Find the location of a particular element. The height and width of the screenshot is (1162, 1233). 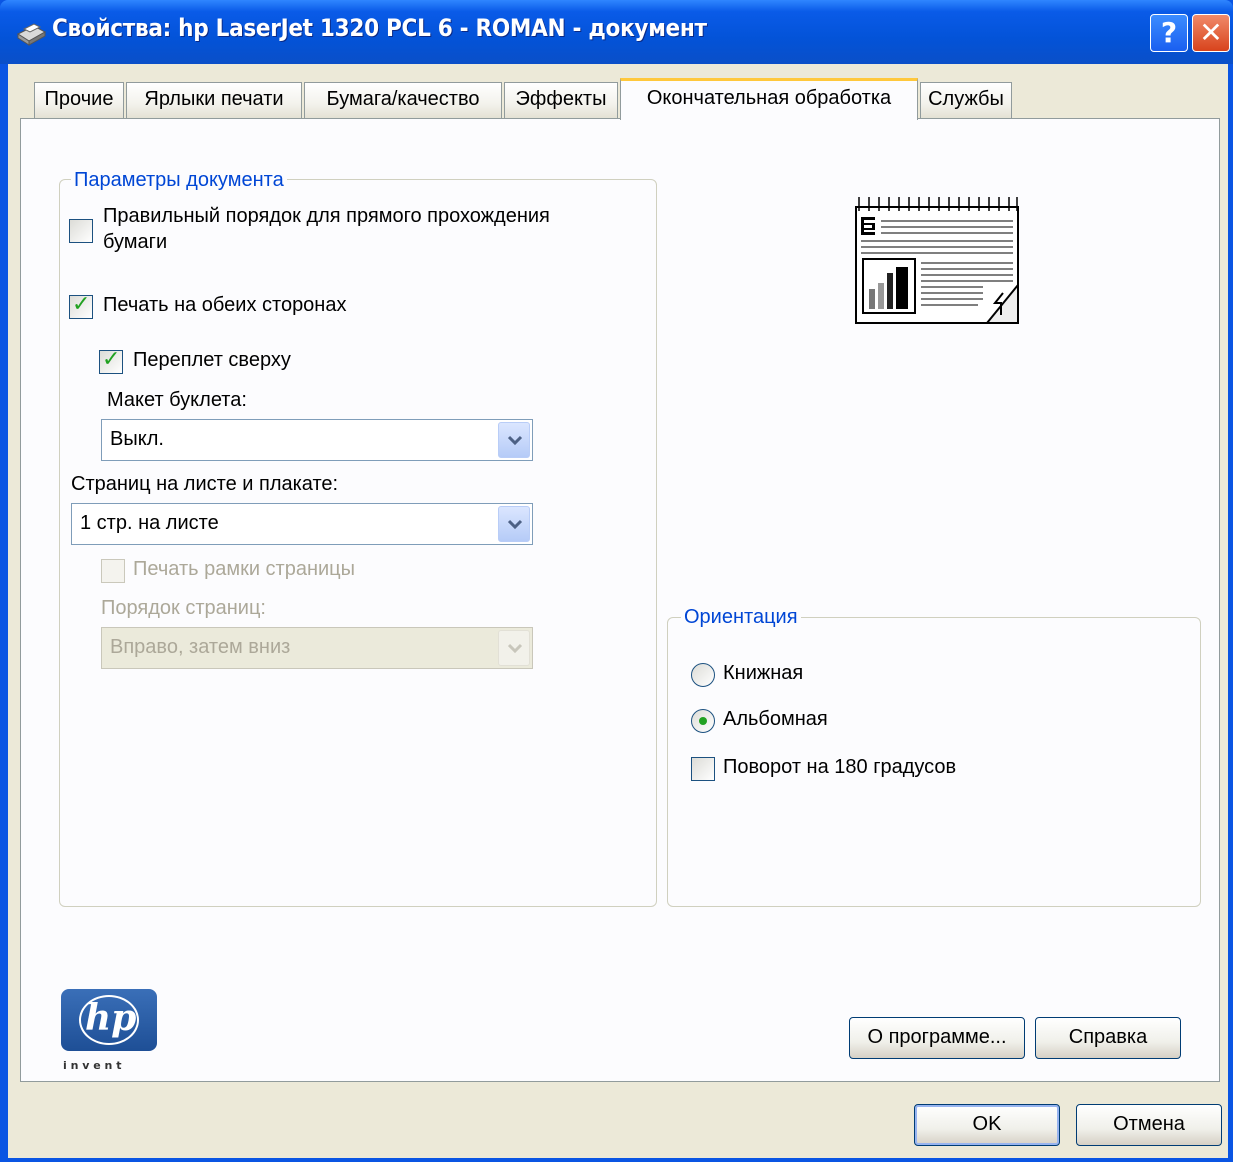

flip-up-checkbox: ✓ is located at coordinates (111, 360).